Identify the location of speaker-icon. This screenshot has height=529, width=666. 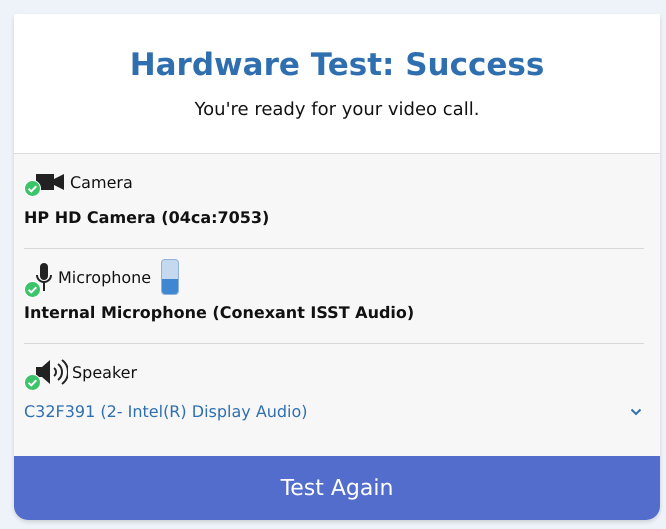
(51, 372).